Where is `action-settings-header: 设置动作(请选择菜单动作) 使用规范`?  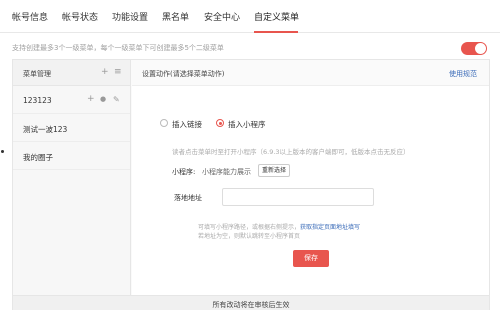 action-settings-header: 设置动作(请选择菜单动作) 使用规范 is located at coordinates (310, 73).